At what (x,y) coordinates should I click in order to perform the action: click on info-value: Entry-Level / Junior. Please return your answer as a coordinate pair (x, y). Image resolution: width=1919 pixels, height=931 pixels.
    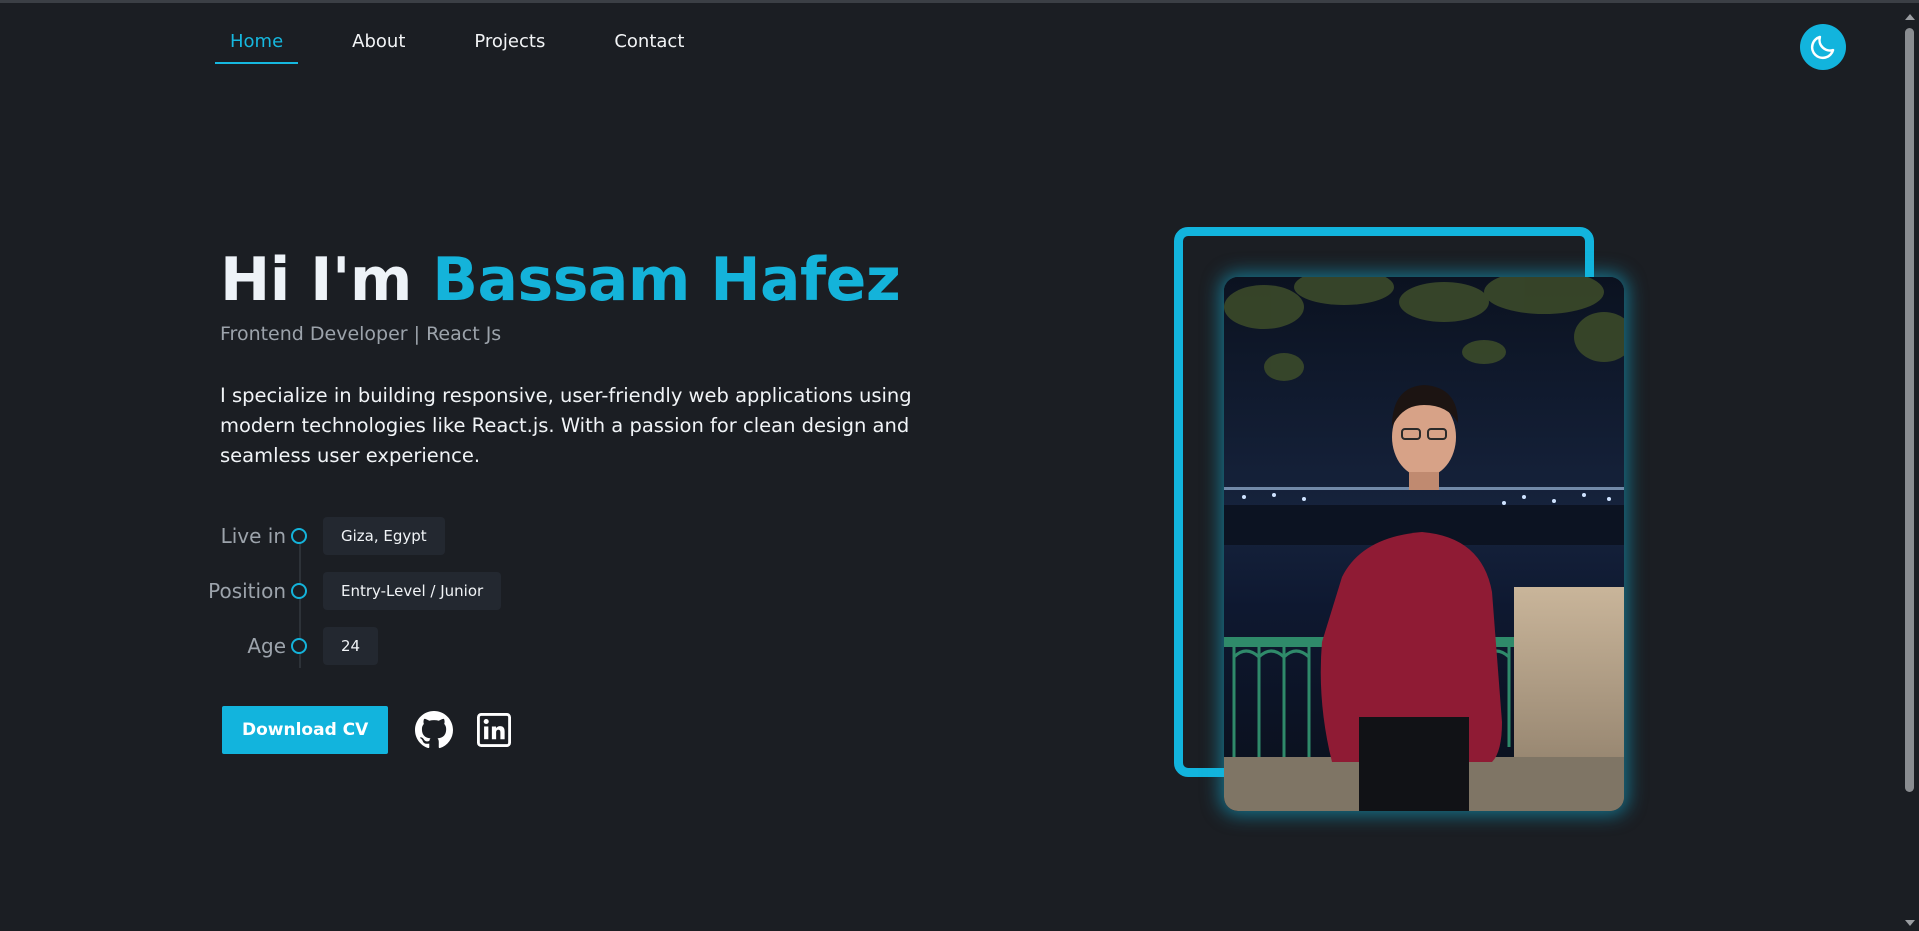
    Looking at the image, I should click on (412, 590).